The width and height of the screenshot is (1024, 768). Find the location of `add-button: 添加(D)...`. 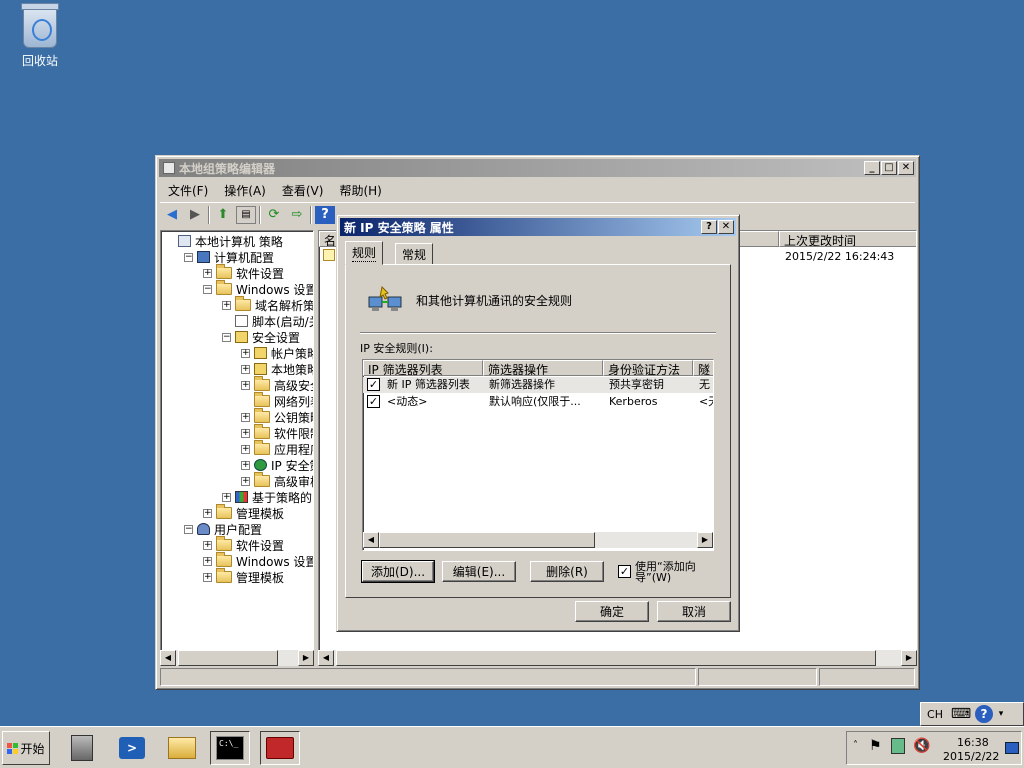

add-button: 添加(D)... is located at coordinates (398, 571).